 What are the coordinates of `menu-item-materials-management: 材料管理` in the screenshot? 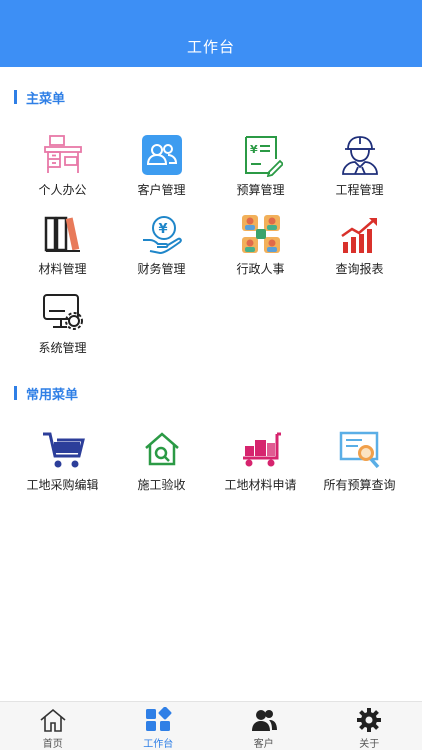 It's located at (62, 248).